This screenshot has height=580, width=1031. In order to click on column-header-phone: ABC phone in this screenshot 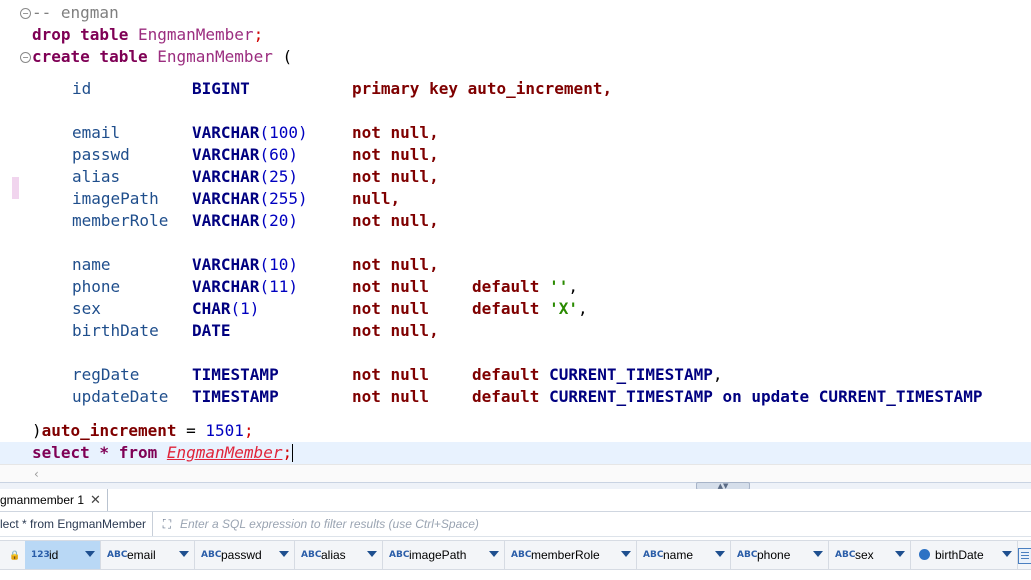, I will do `click(780, 555)`.